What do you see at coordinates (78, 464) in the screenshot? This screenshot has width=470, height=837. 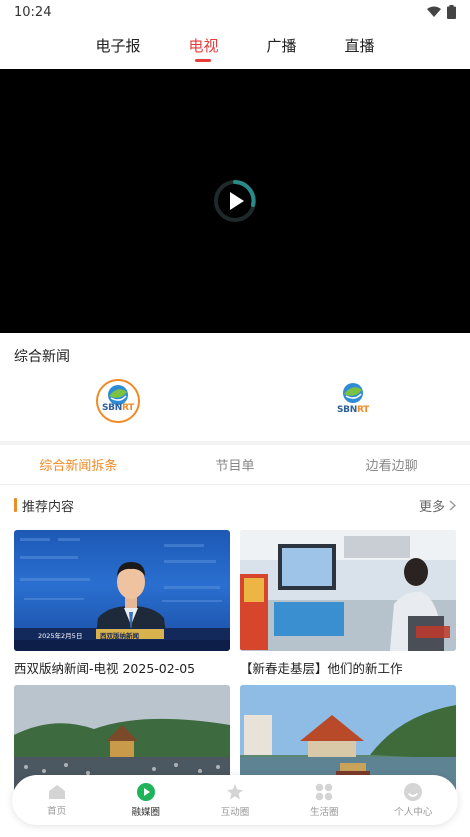 I see `tab-news-clips: 综合新闻拆条` at bounding box center [78, 464].